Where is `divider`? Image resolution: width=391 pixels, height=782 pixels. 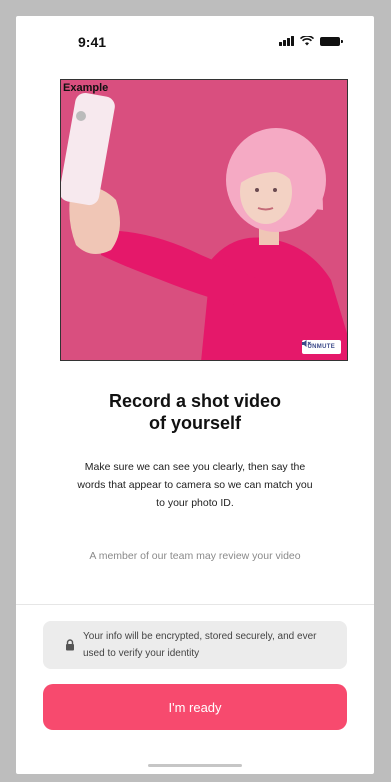
divider is located at coordinates (195, 604).